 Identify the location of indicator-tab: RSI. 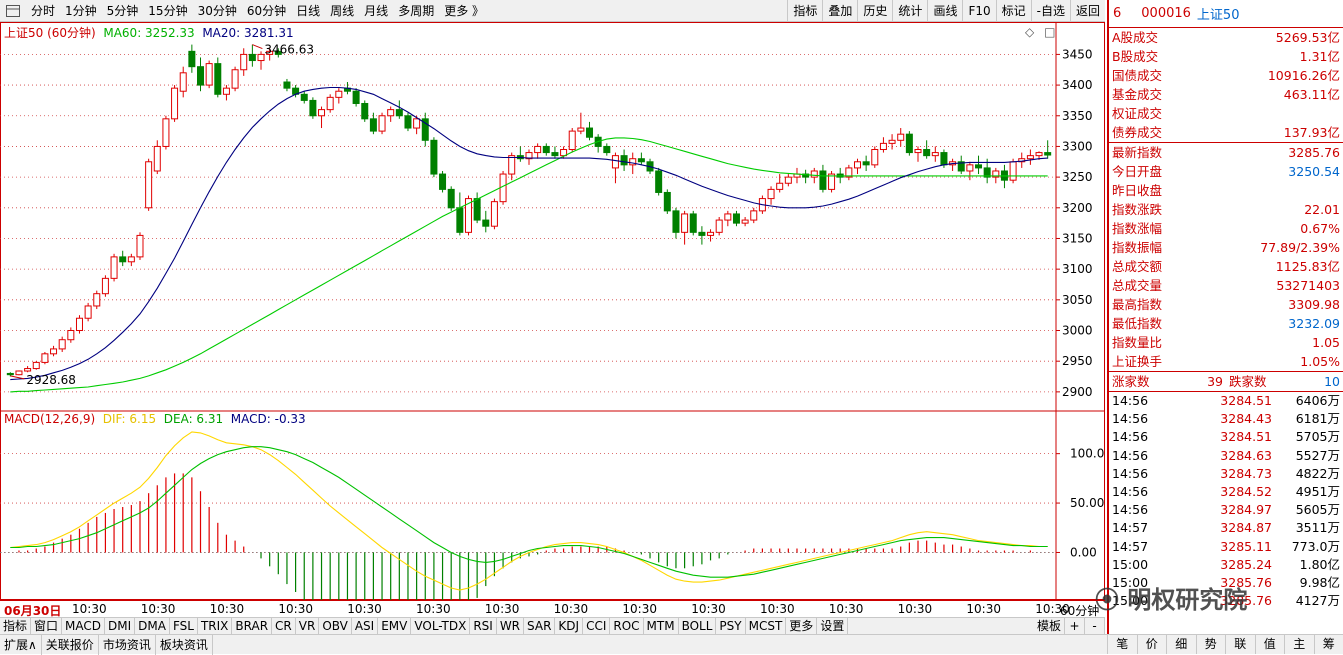
(483, 626).